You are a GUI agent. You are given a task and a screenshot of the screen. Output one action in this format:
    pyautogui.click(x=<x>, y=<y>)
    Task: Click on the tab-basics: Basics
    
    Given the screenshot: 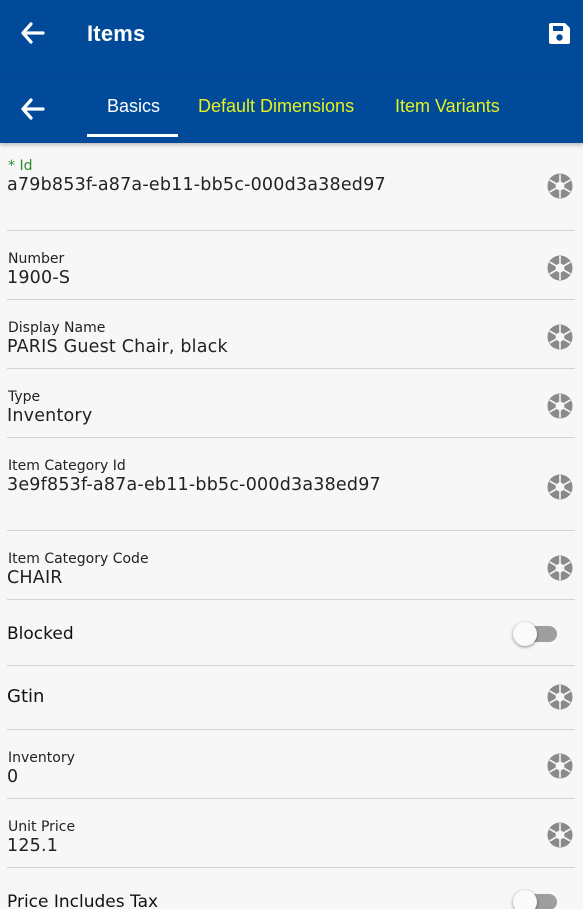 What is the action you would take?
    pyautogui.click(x=133, y=106)
    